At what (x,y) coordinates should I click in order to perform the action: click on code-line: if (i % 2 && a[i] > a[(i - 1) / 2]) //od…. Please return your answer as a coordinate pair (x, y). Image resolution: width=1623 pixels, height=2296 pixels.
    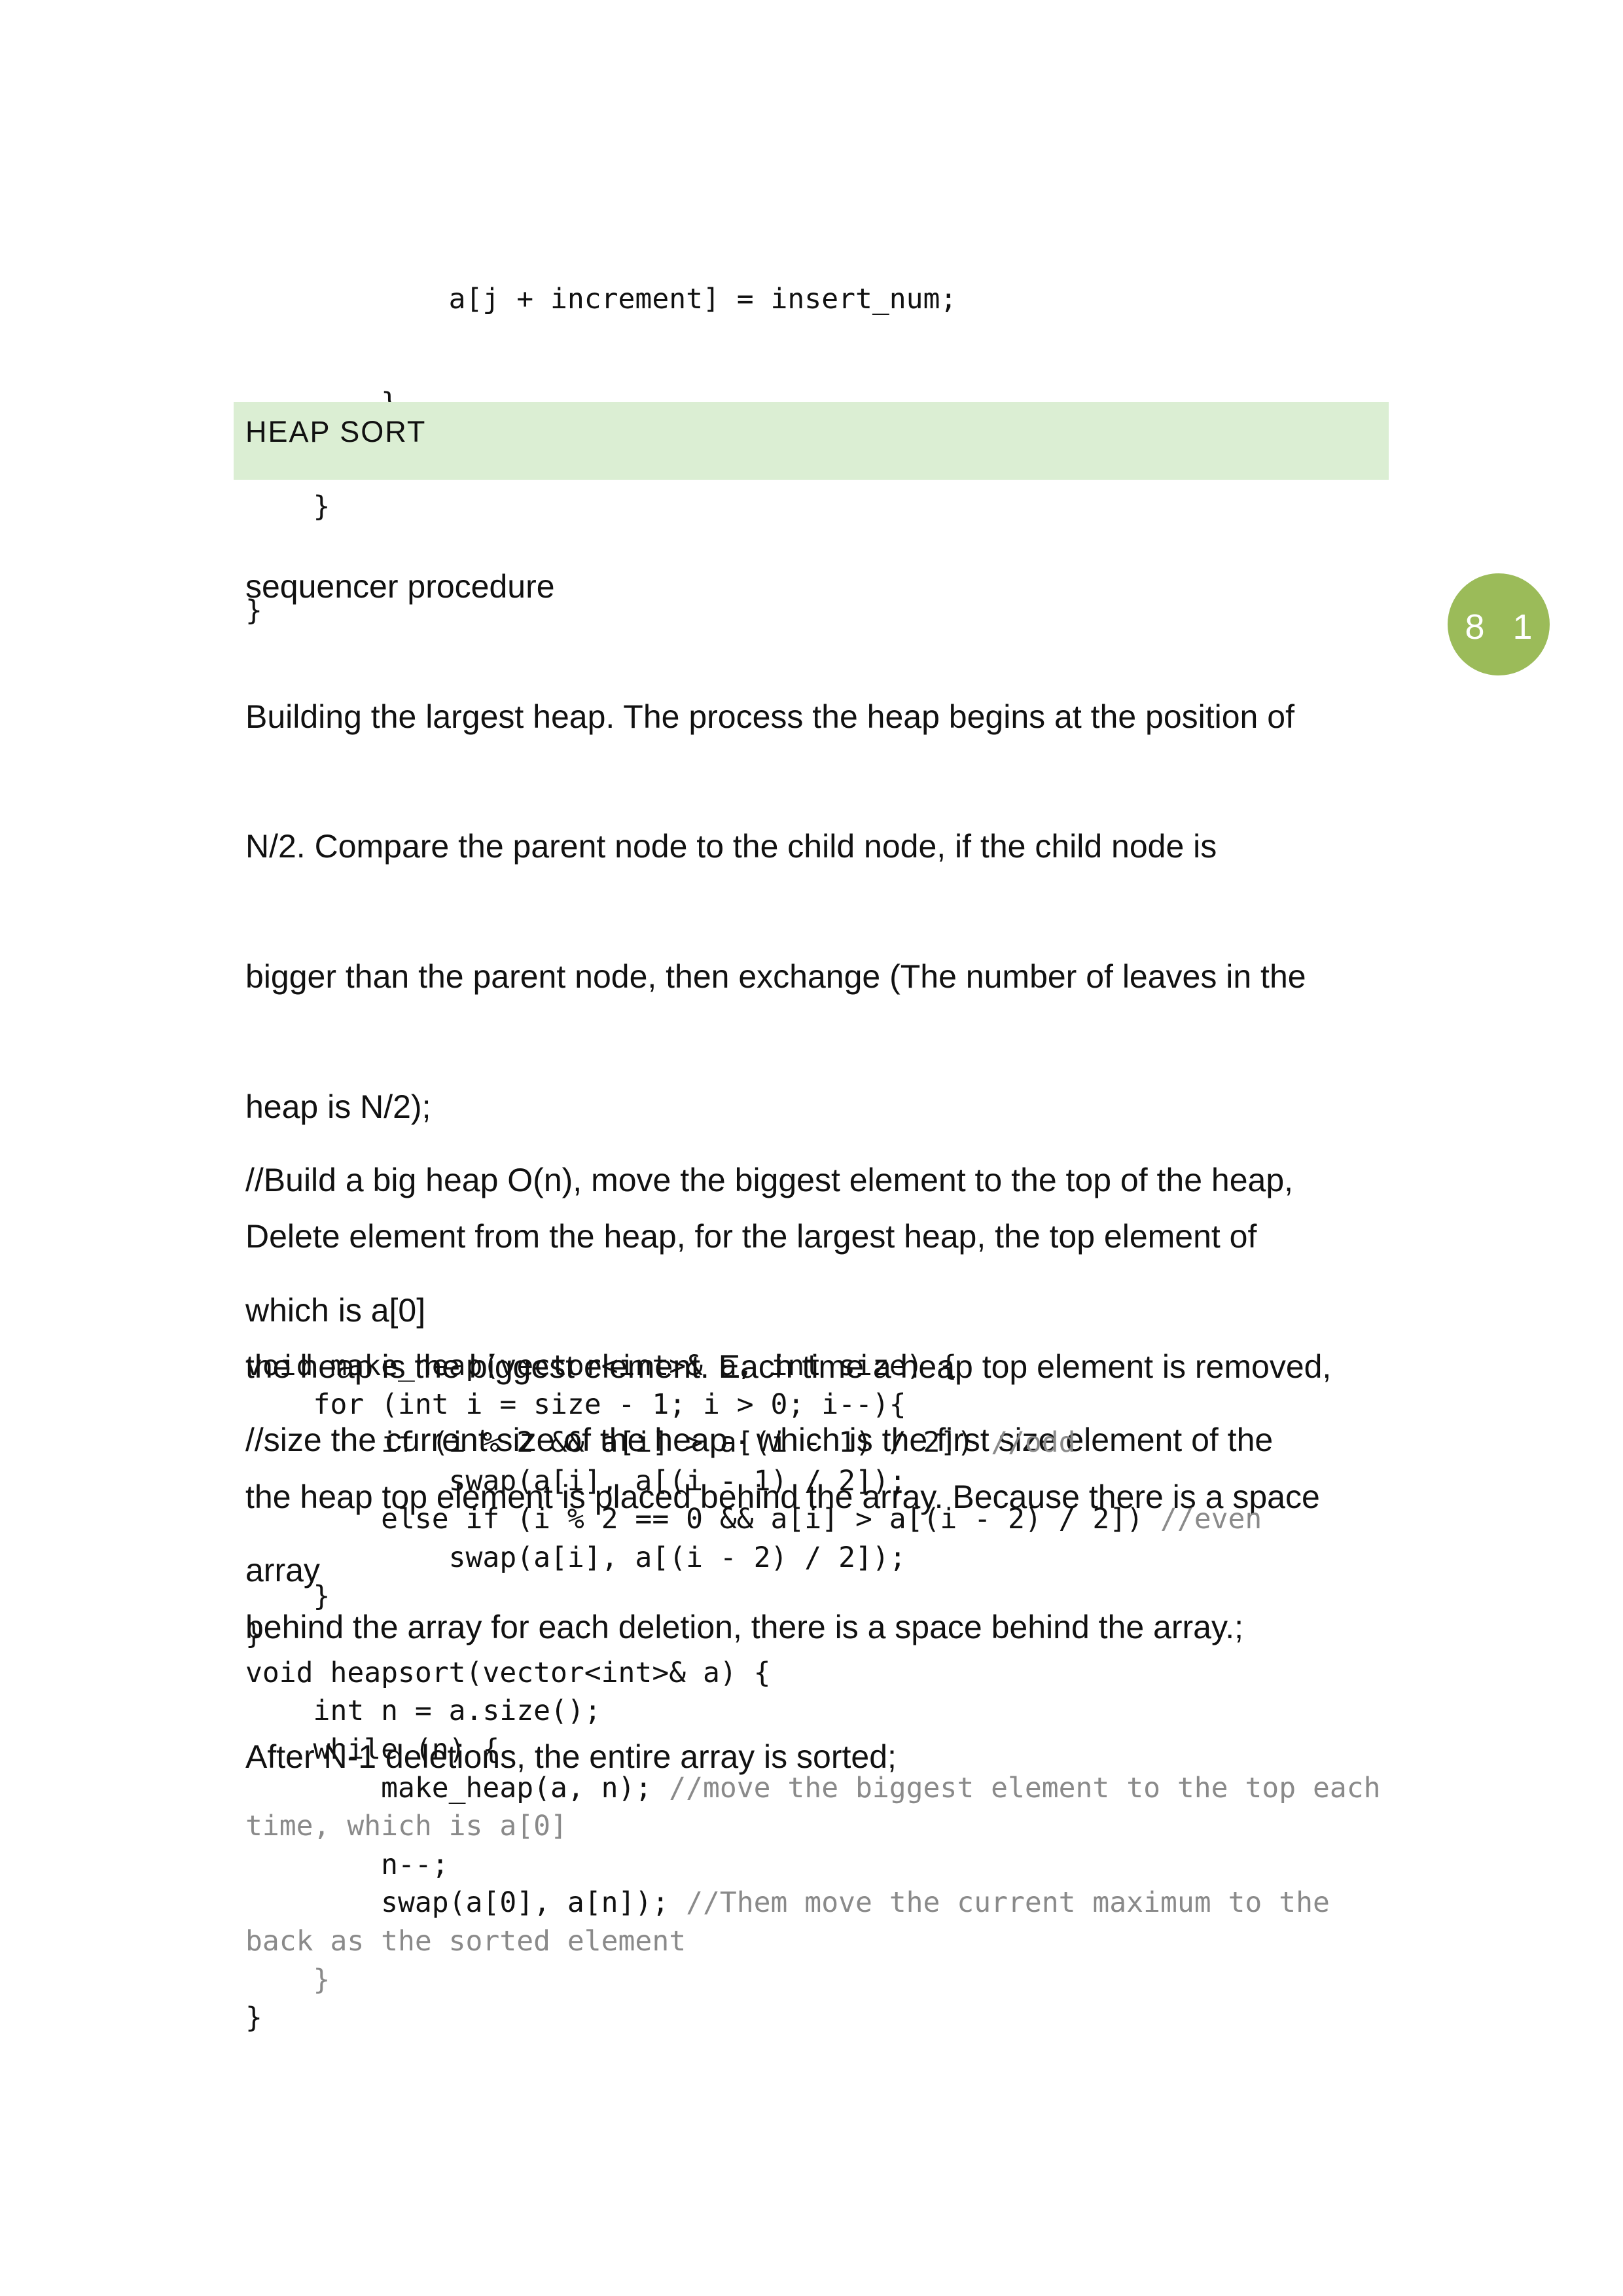
    Looking at the image, I should click on (813, 1443).